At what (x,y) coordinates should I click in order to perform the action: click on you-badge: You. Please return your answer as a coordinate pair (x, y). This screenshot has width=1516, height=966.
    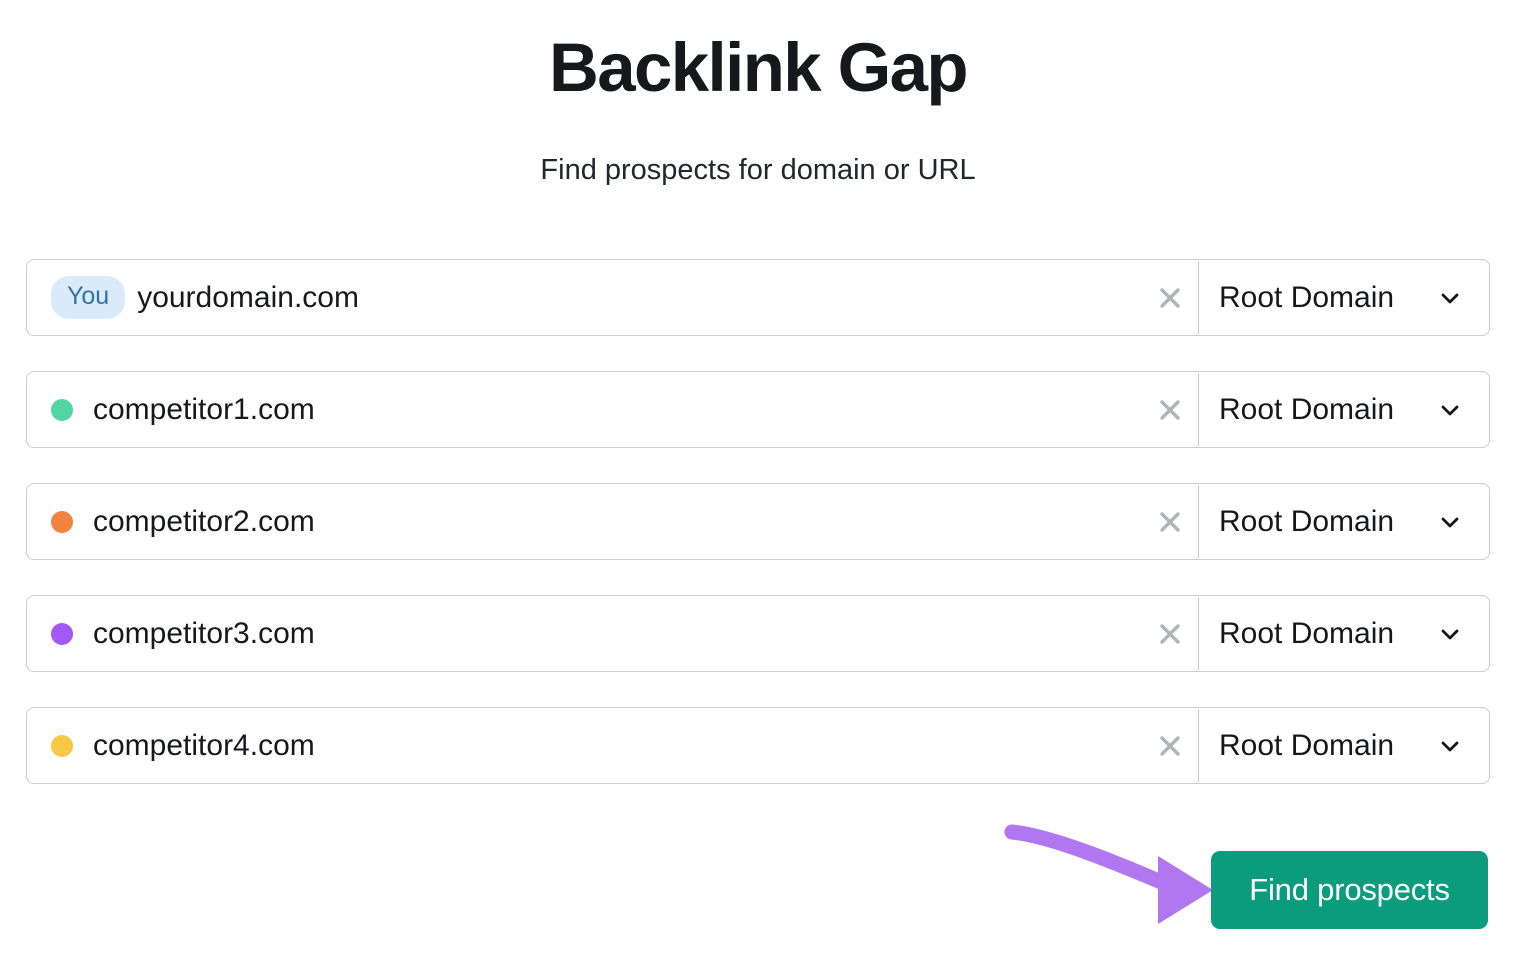
    Looking at the image, I should click on (88, 297).